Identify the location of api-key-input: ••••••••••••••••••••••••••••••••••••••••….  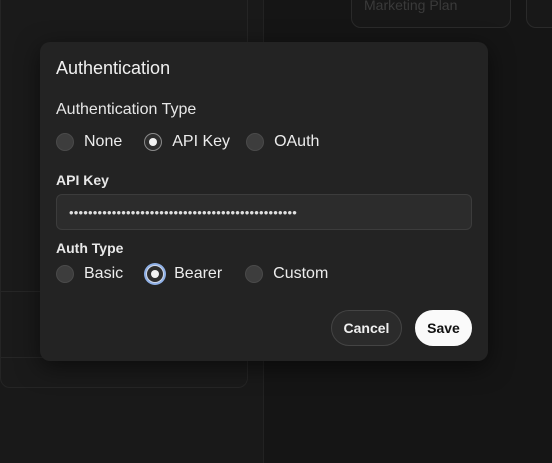
(264, 212).